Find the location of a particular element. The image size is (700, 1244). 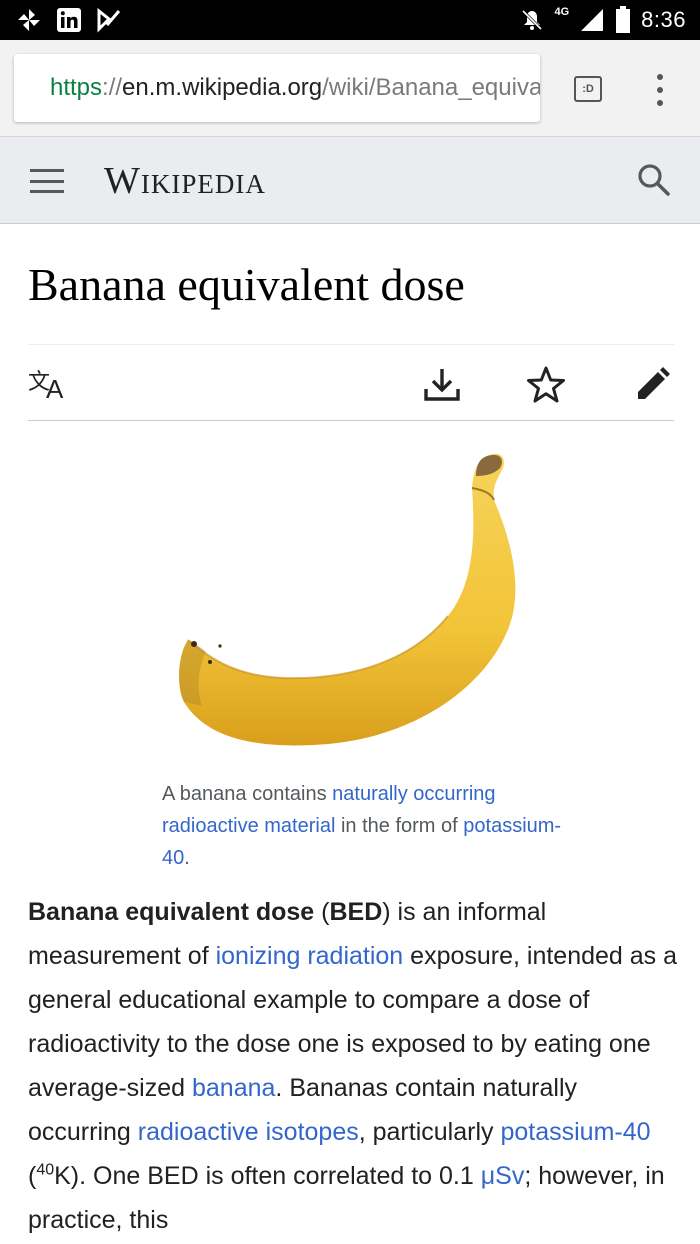

superscript: 40 is located at coordinates (45, 1170).